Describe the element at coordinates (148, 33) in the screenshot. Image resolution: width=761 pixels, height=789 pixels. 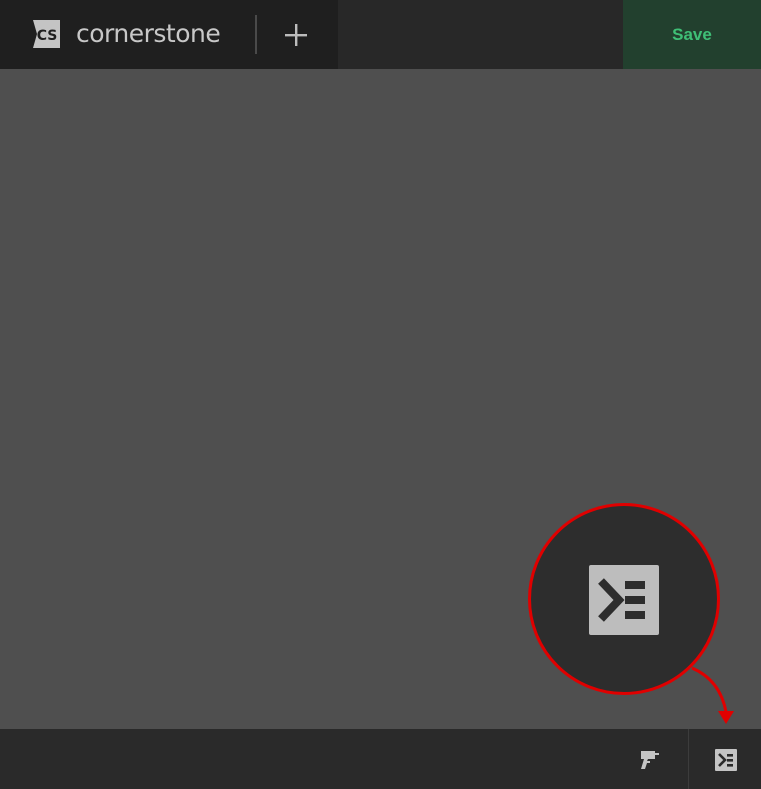
I see `logo-wordmark: cornerstone` at that location.